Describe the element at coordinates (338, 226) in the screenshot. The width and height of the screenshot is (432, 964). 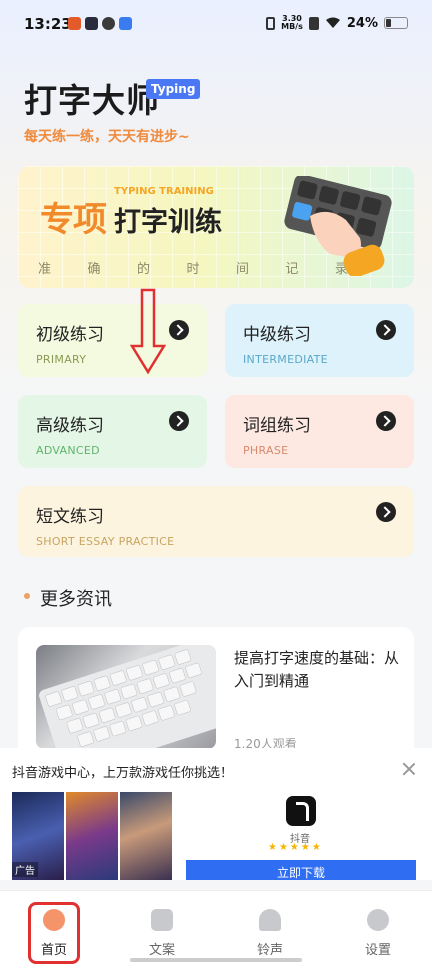
I see `keyboard-hand-illustration` at that location.